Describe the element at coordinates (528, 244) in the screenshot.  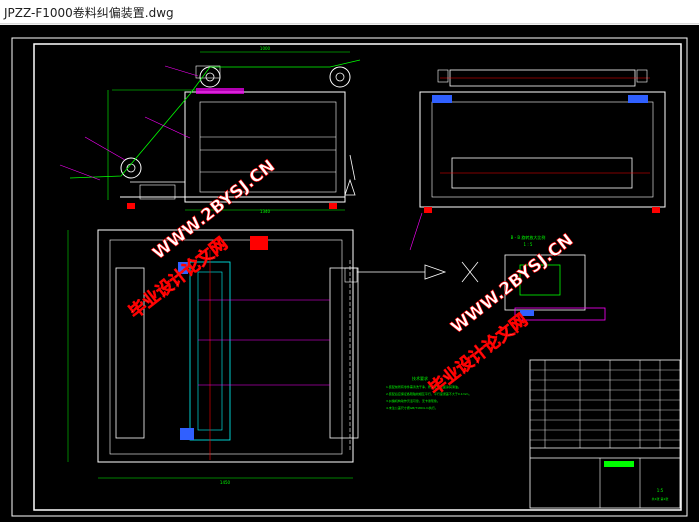
I see `svg-text: 1 : 5` at that location.